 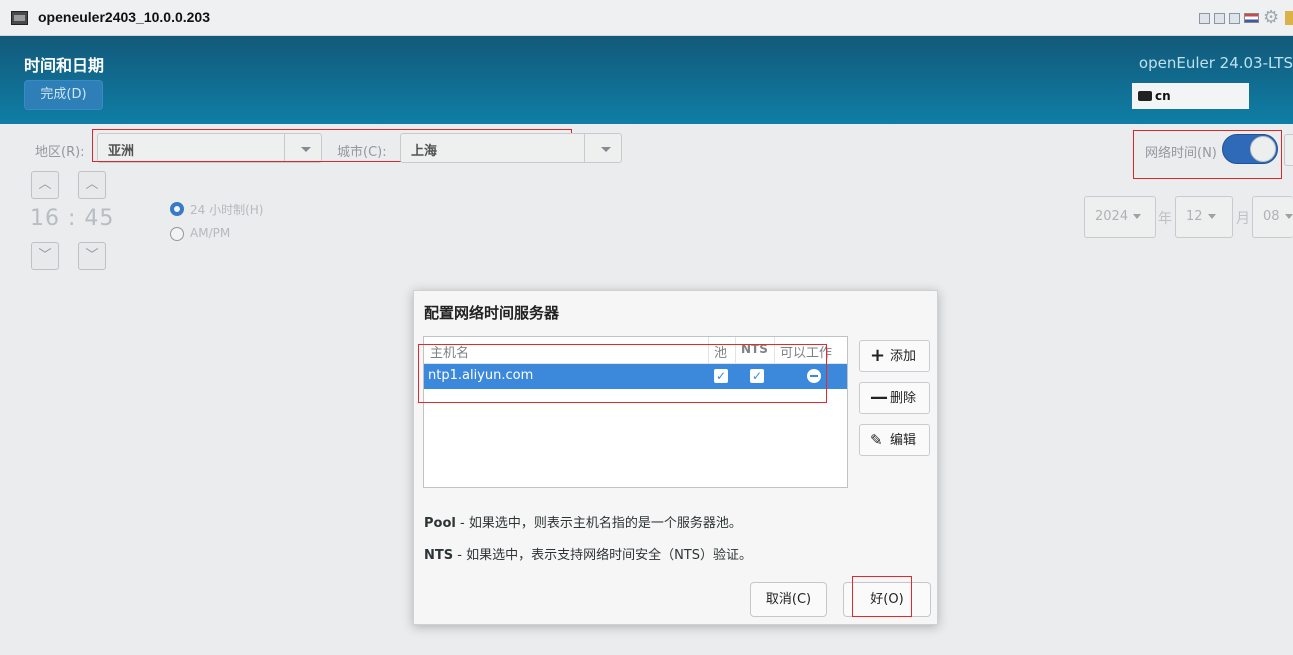 What do you see at coordinates (481, 375) in the screenshot?
I see `server-host: ntp1.aliyun.com` at bounding box center [481, 375].